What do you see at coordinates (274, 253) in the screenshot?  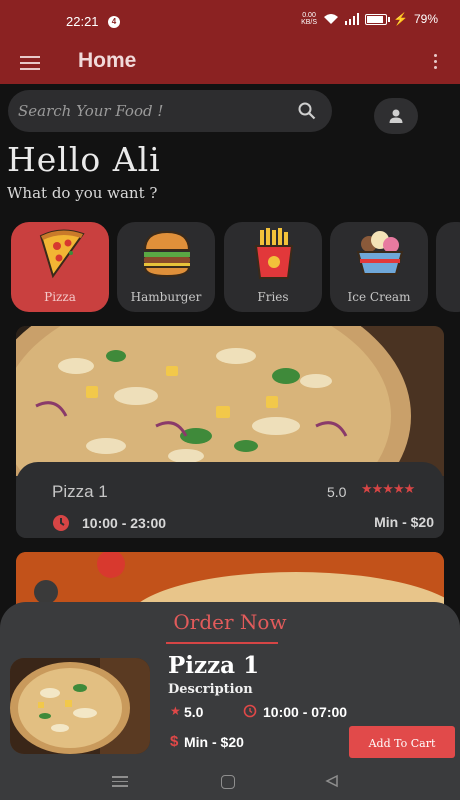 I see `fries-icon` at bounding box center [274, 253].